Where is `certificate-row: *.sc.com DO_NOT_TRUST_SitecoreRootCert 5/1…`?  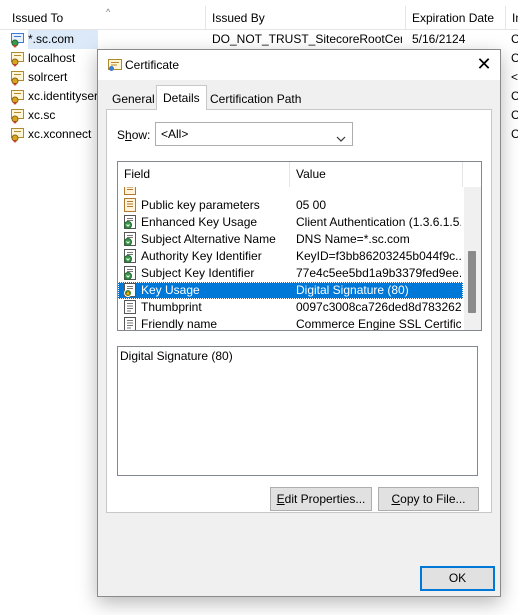
certificate-row: *.sc.com DO_NOT_TRUST_SitecoreRootCert 5/1… is located at coordinates (259, 39).